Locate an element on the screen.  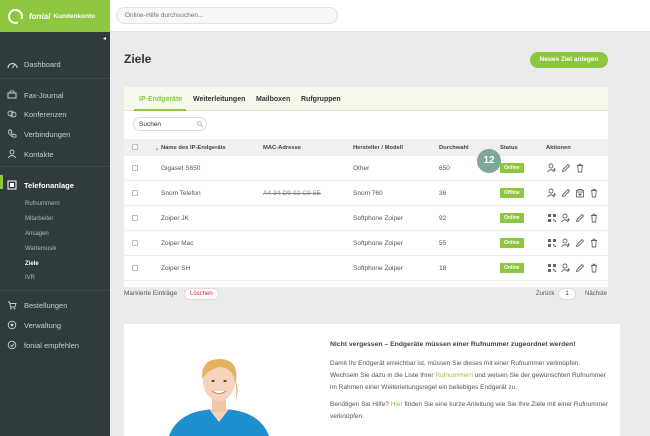
rufnummern-link: Rufnummern is located at coordinates (454, 375).